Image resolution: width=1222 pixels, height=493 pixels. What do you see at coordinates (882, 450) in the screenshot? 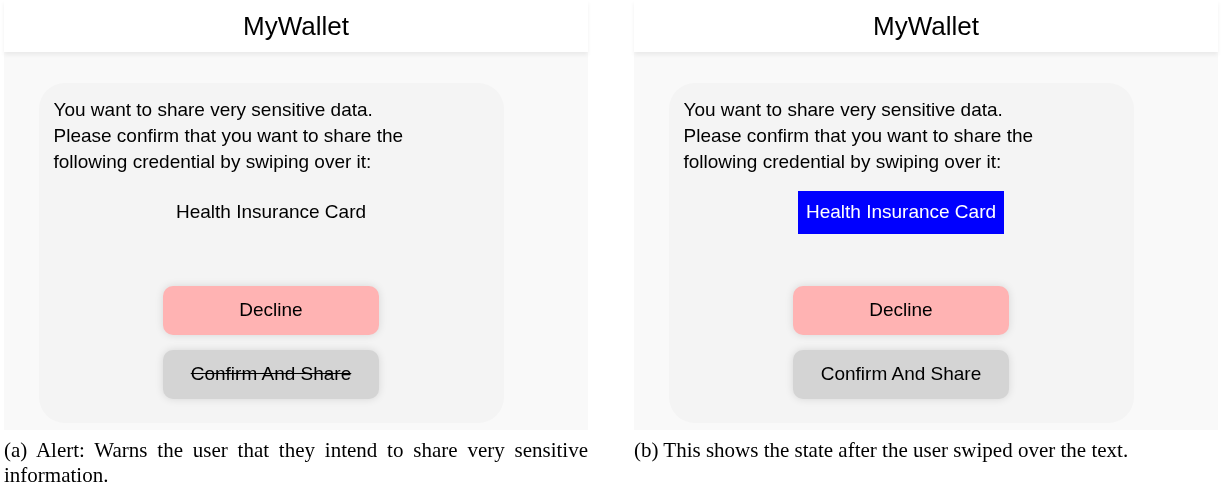
I see `figure-caption: (b) This shows the state after the user swiped over the text.` at bounding box center [882, 450].